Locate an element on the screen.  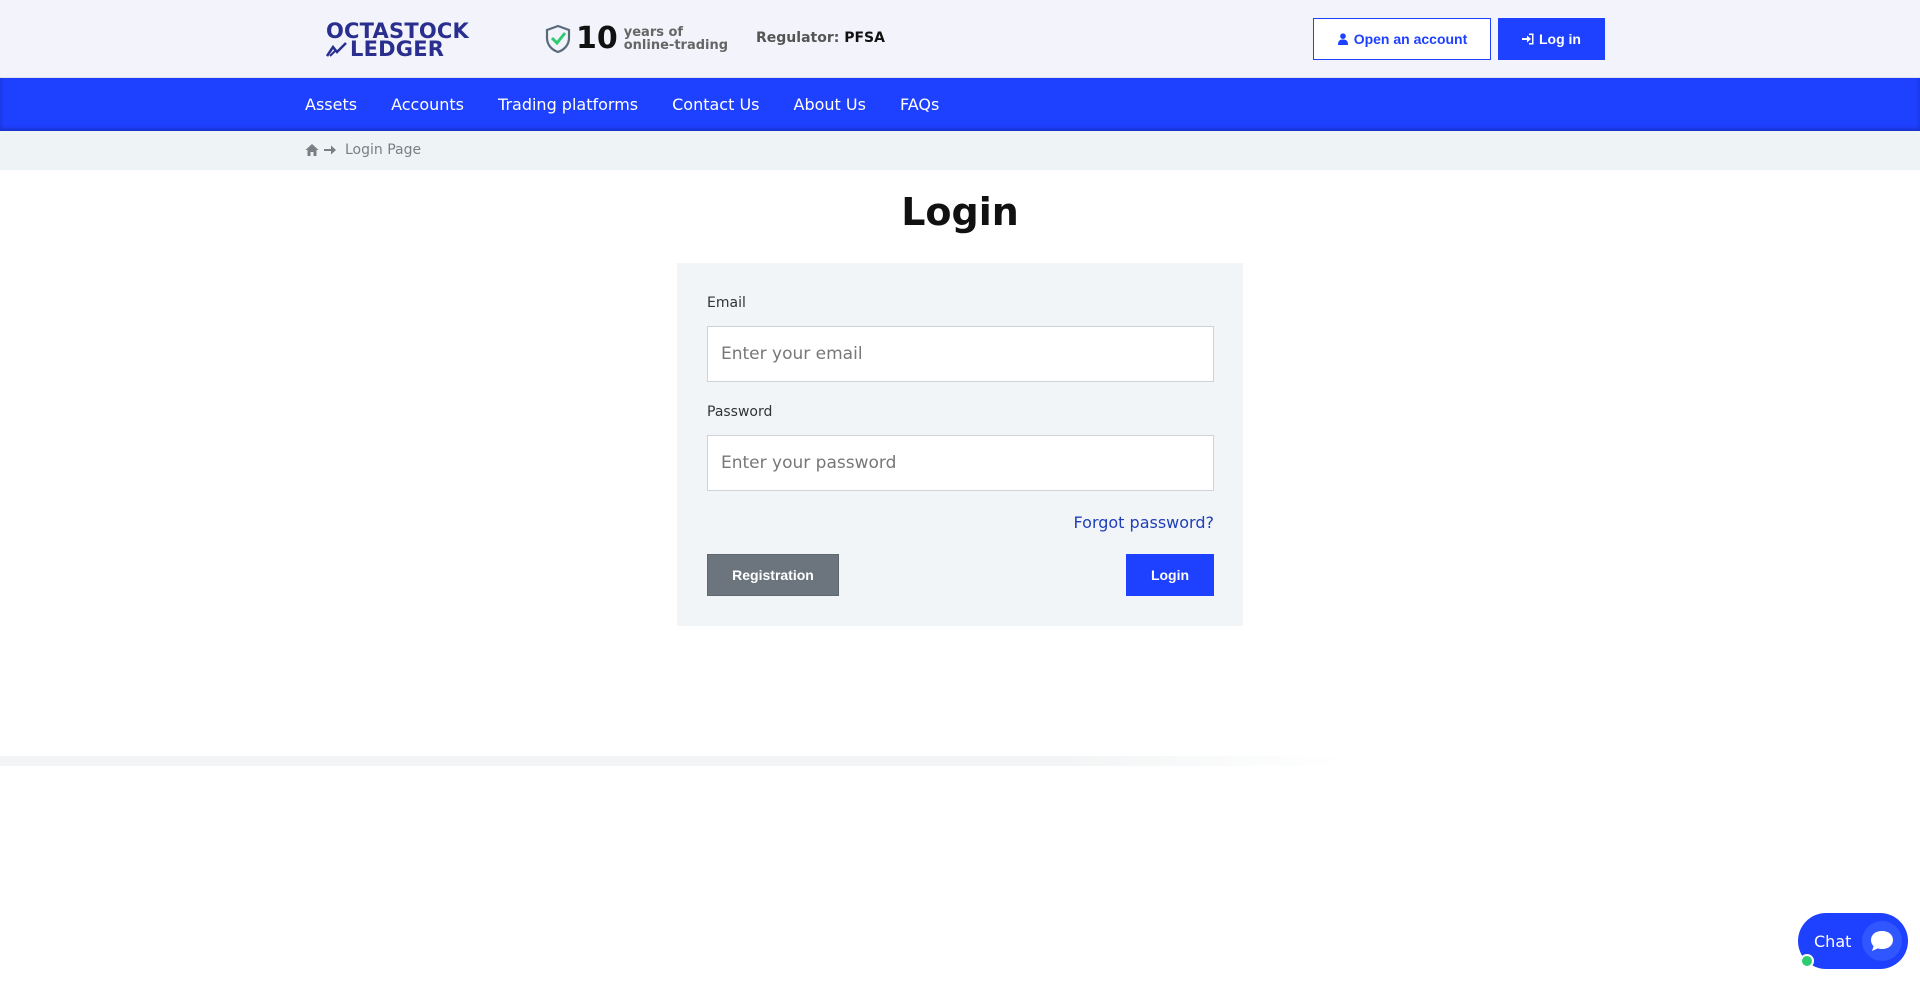
email-field is located at coordinates (960, 354).